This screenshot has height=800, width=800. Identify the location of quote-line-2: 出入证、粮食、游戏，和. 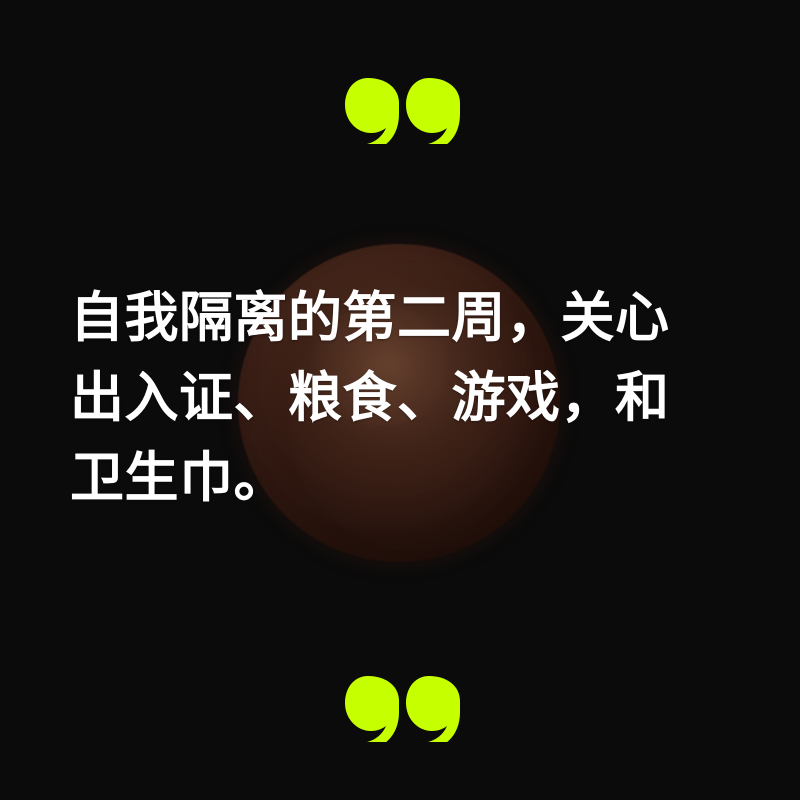
(370, 397).